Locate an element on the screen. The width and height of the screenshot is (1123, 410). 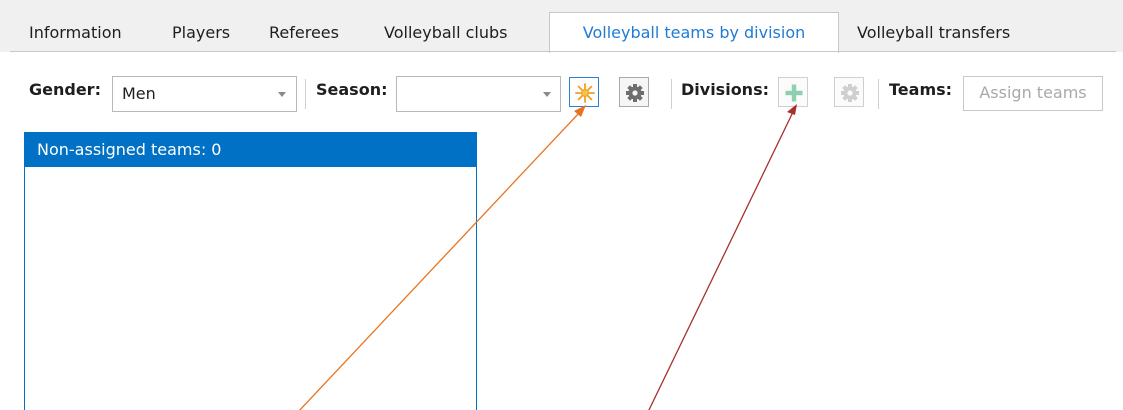
tab-information: Information is located at coordinates (75, 34).